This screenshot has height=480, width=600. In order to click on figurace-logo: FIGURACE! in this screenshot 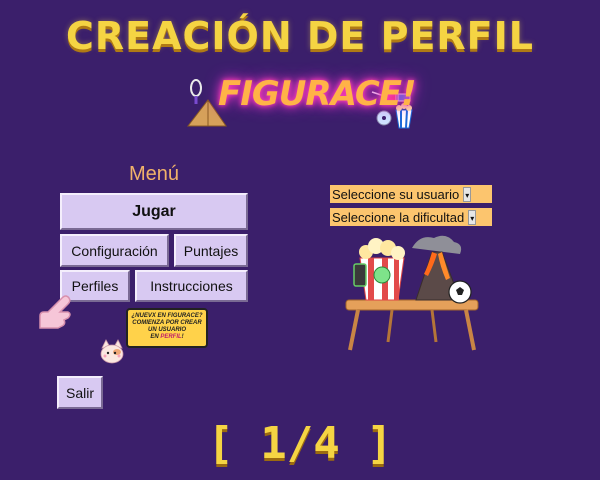, I will do `click(302, 100)`.